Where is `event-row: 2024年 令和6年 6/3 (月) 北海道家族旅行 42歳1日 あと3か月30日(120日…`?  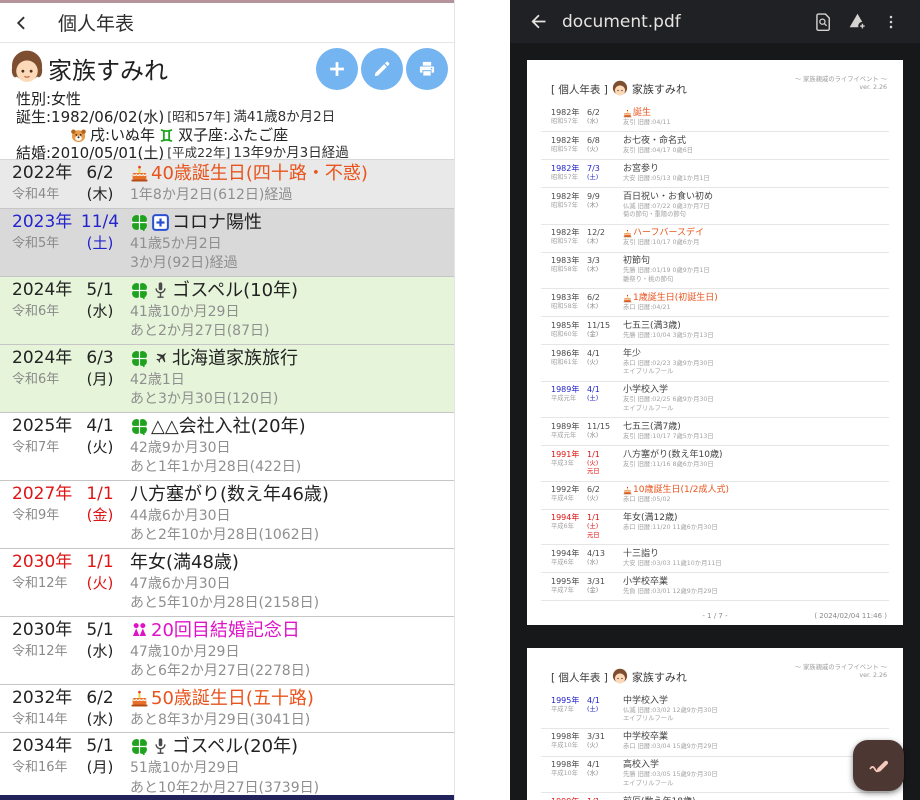
event-row: 2024年 令和6年 6/3 (月) 北海道家族旅行 42歳1日 あと3か月30日(120日… is located at coordinates (227, 378).